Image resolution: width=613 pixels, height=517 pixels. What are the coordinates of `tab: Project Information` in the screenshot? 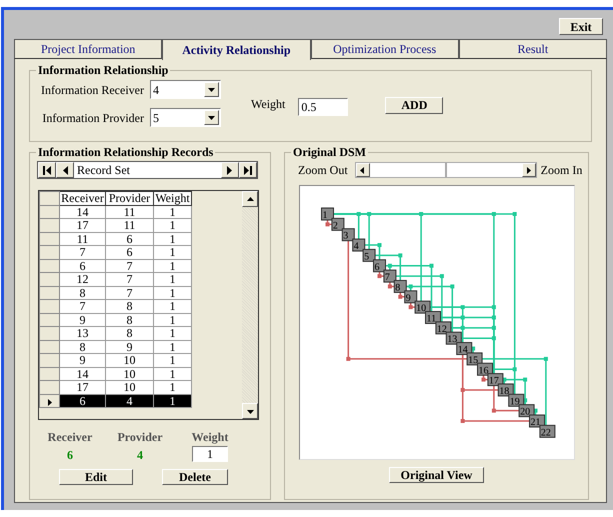 It's located at (88, 49).